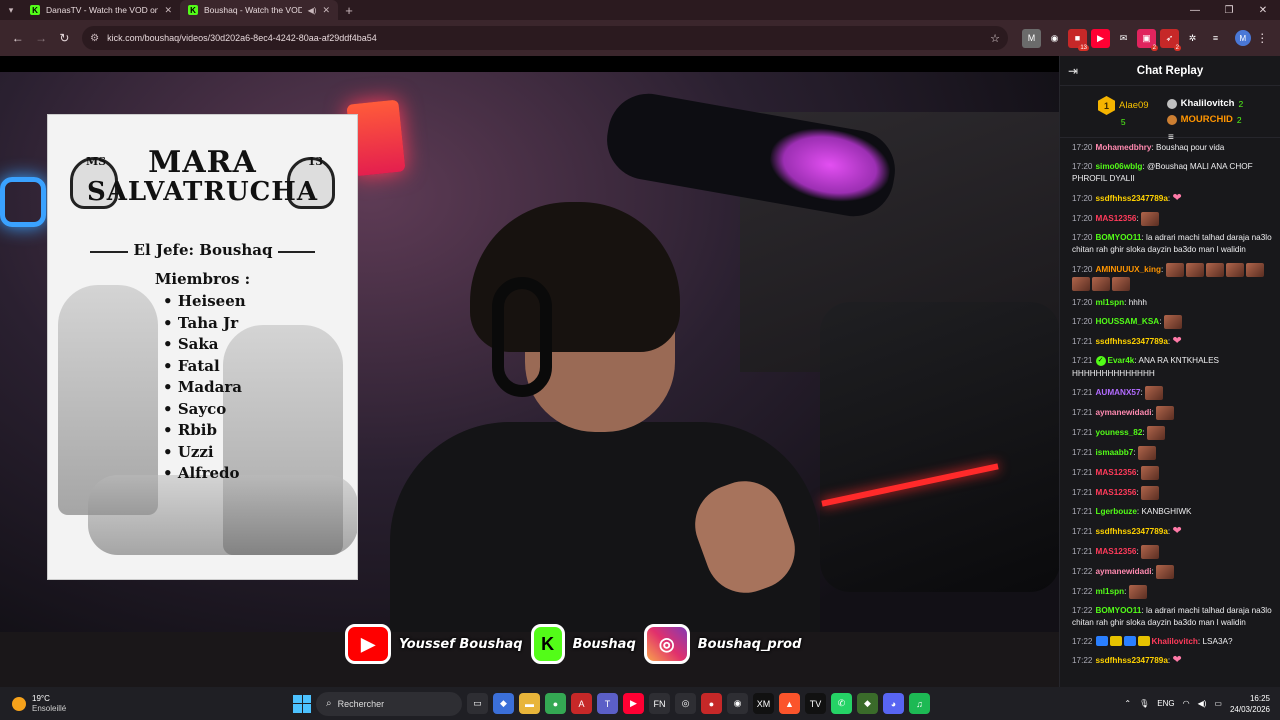  Describe the element at coordinates (1032, 38) in the screenshot. I see `m-ext-icon: M` at that location.